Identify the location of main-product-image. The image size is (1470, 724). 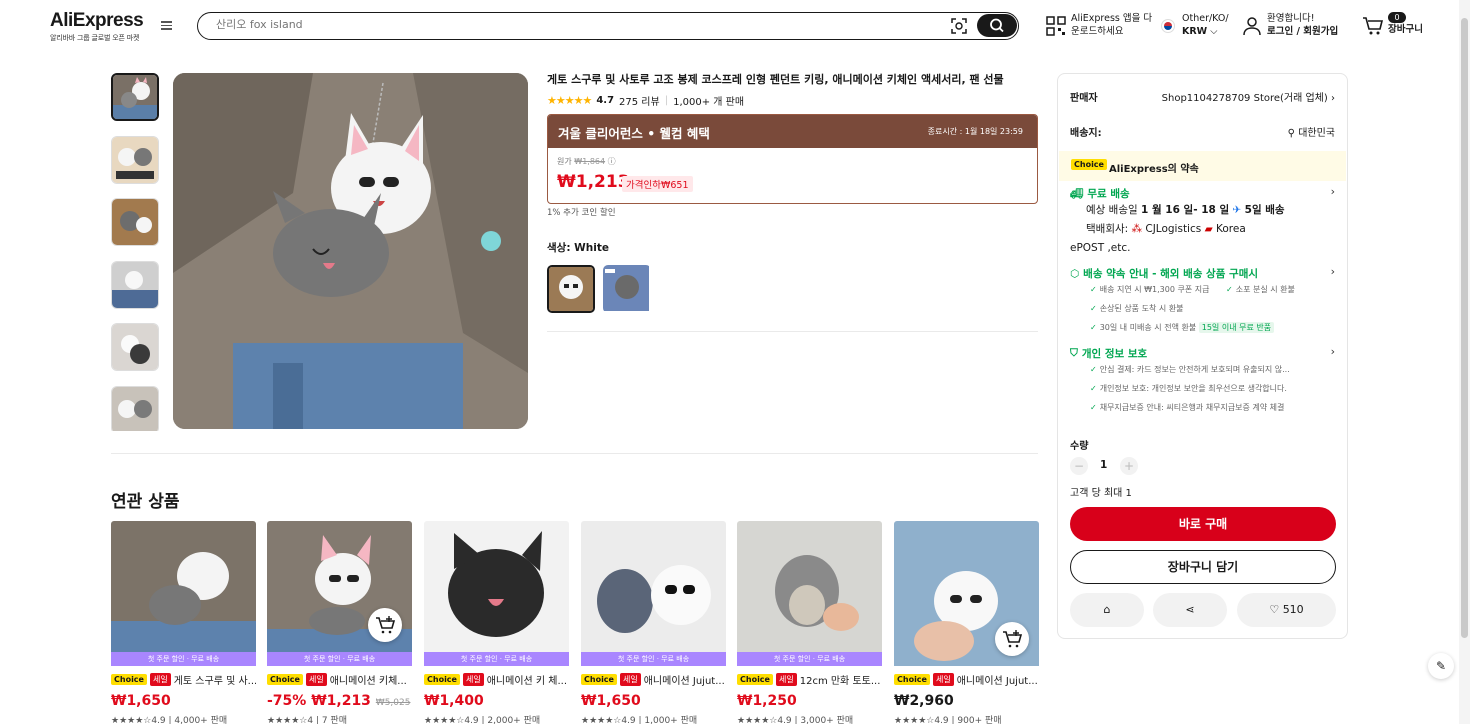
(350, 251).